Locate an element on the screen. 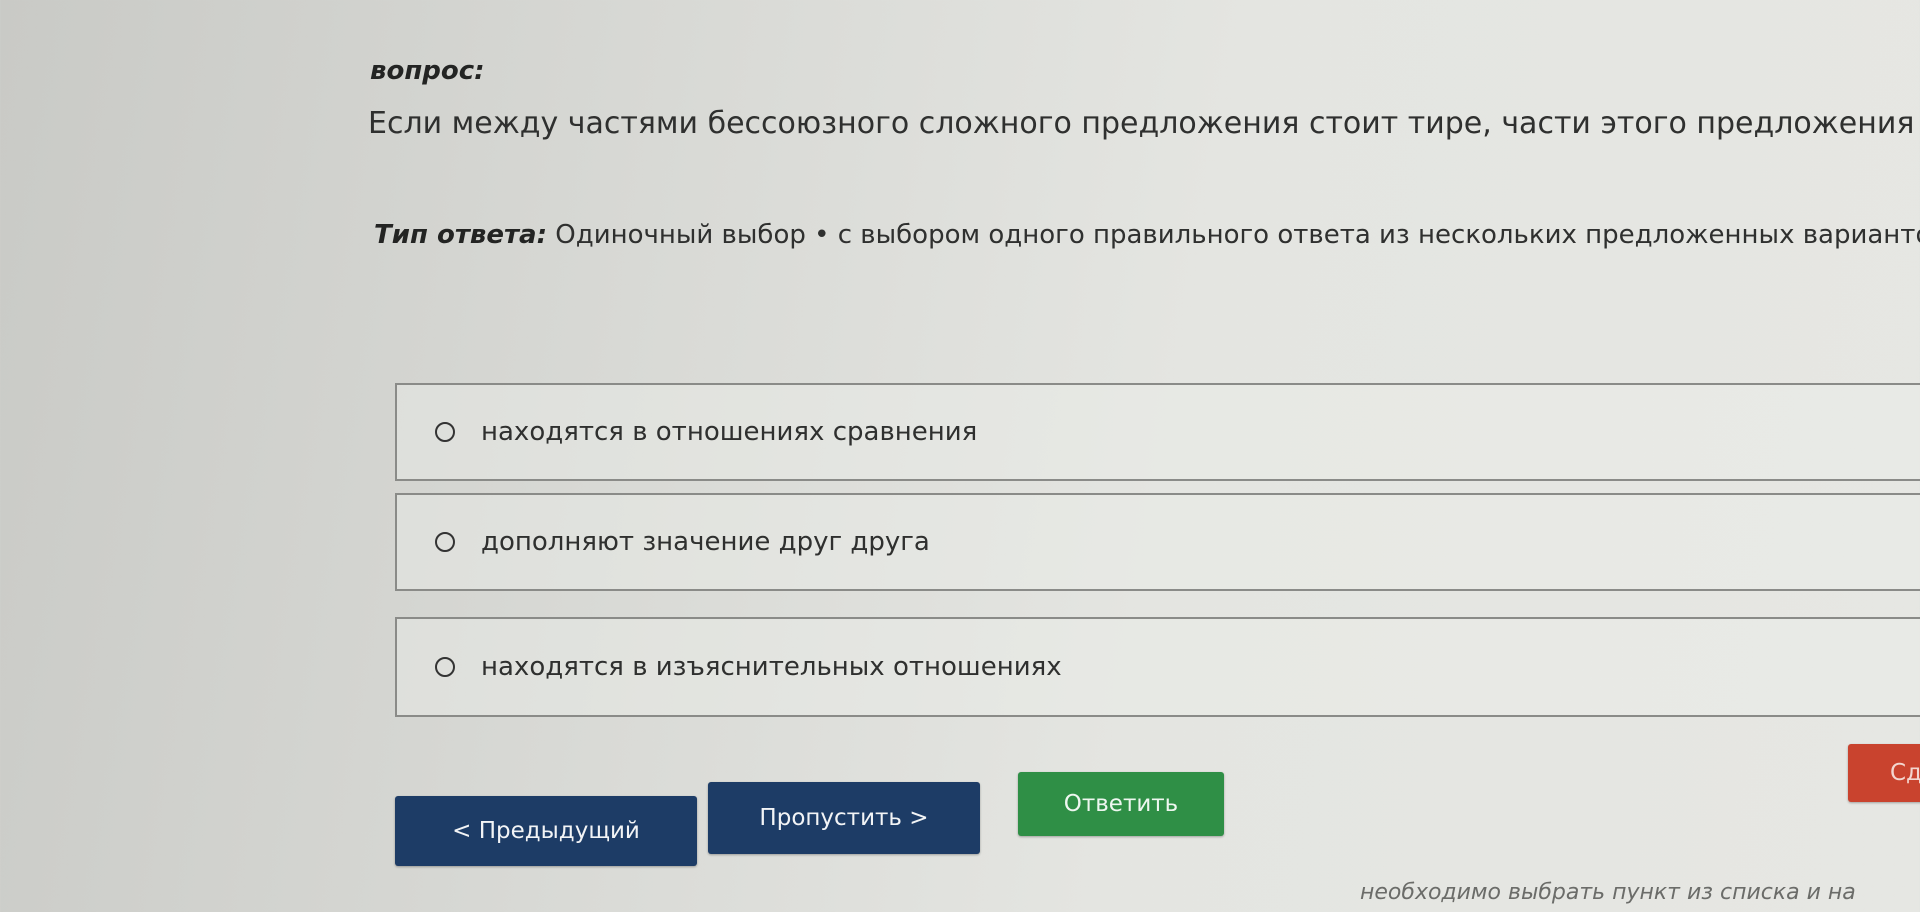 This screenshot has width=1920, height=912. skip-button: Пропустить > is located at coordinates (844, 818).